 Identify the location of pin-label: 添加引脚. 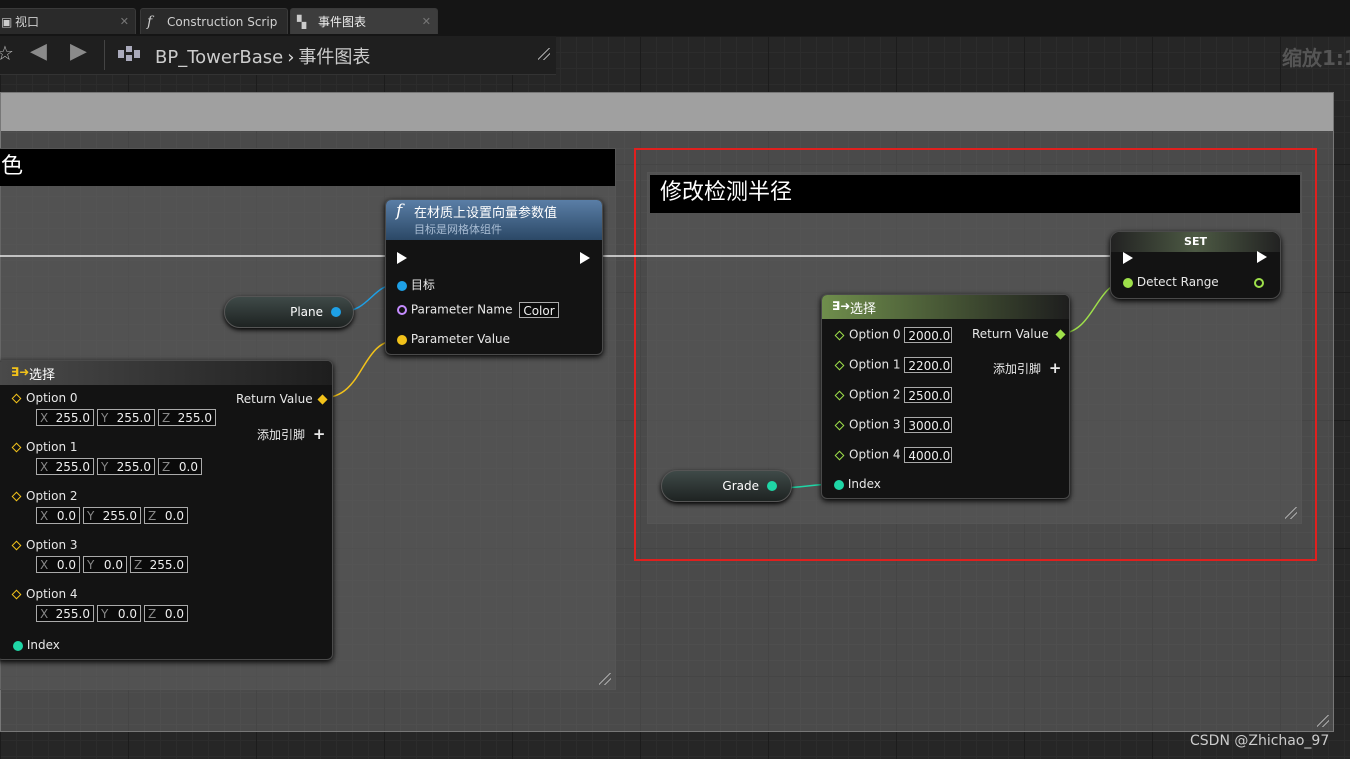
(1017, 369).